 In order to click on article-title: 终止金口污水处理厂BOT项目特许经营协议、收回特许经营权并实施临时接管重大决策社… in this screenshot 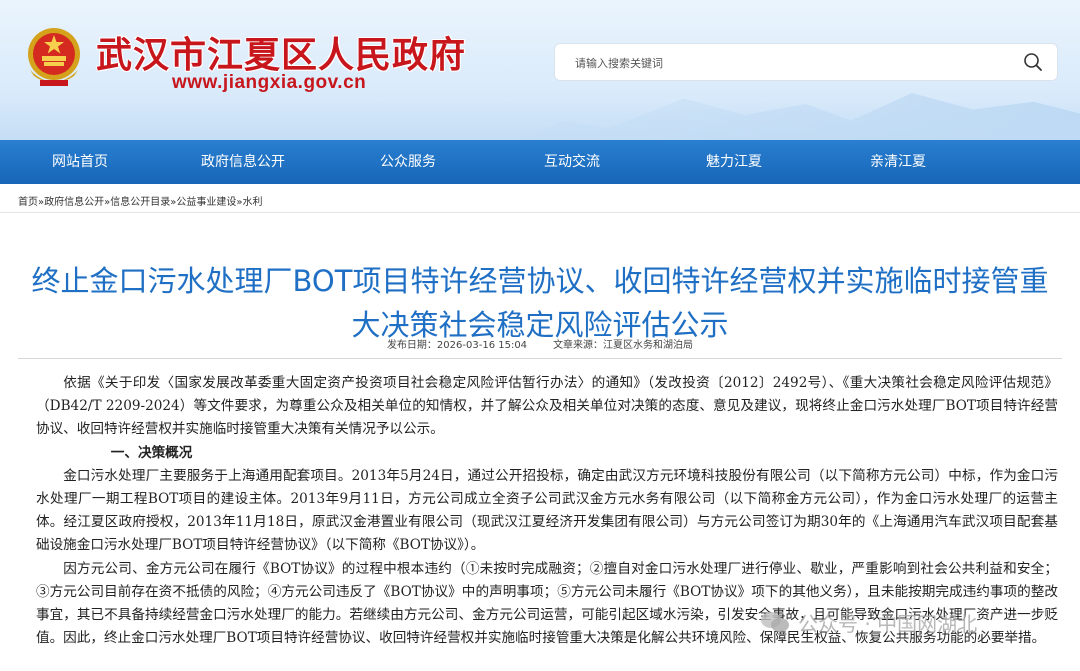, I will do `click(540, 303)`.